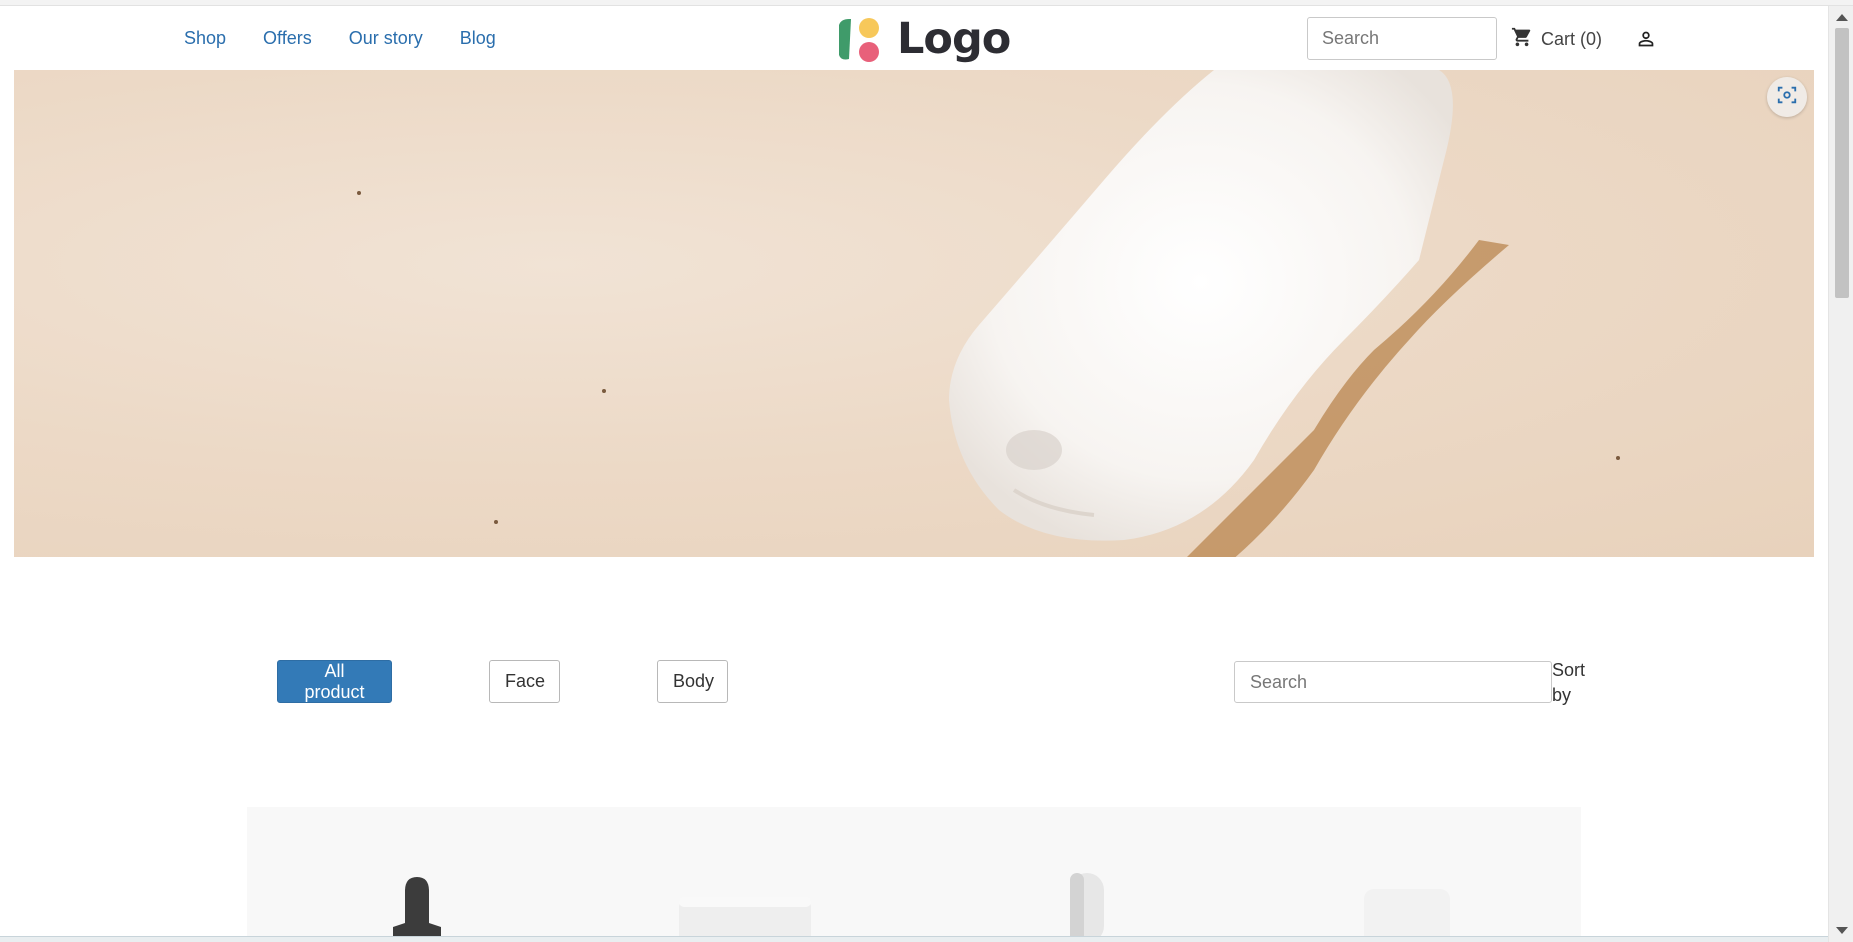 The width and height of the screenshot is (1853, 942). I want to click on nav-shop: Shop, so click(205, 38).